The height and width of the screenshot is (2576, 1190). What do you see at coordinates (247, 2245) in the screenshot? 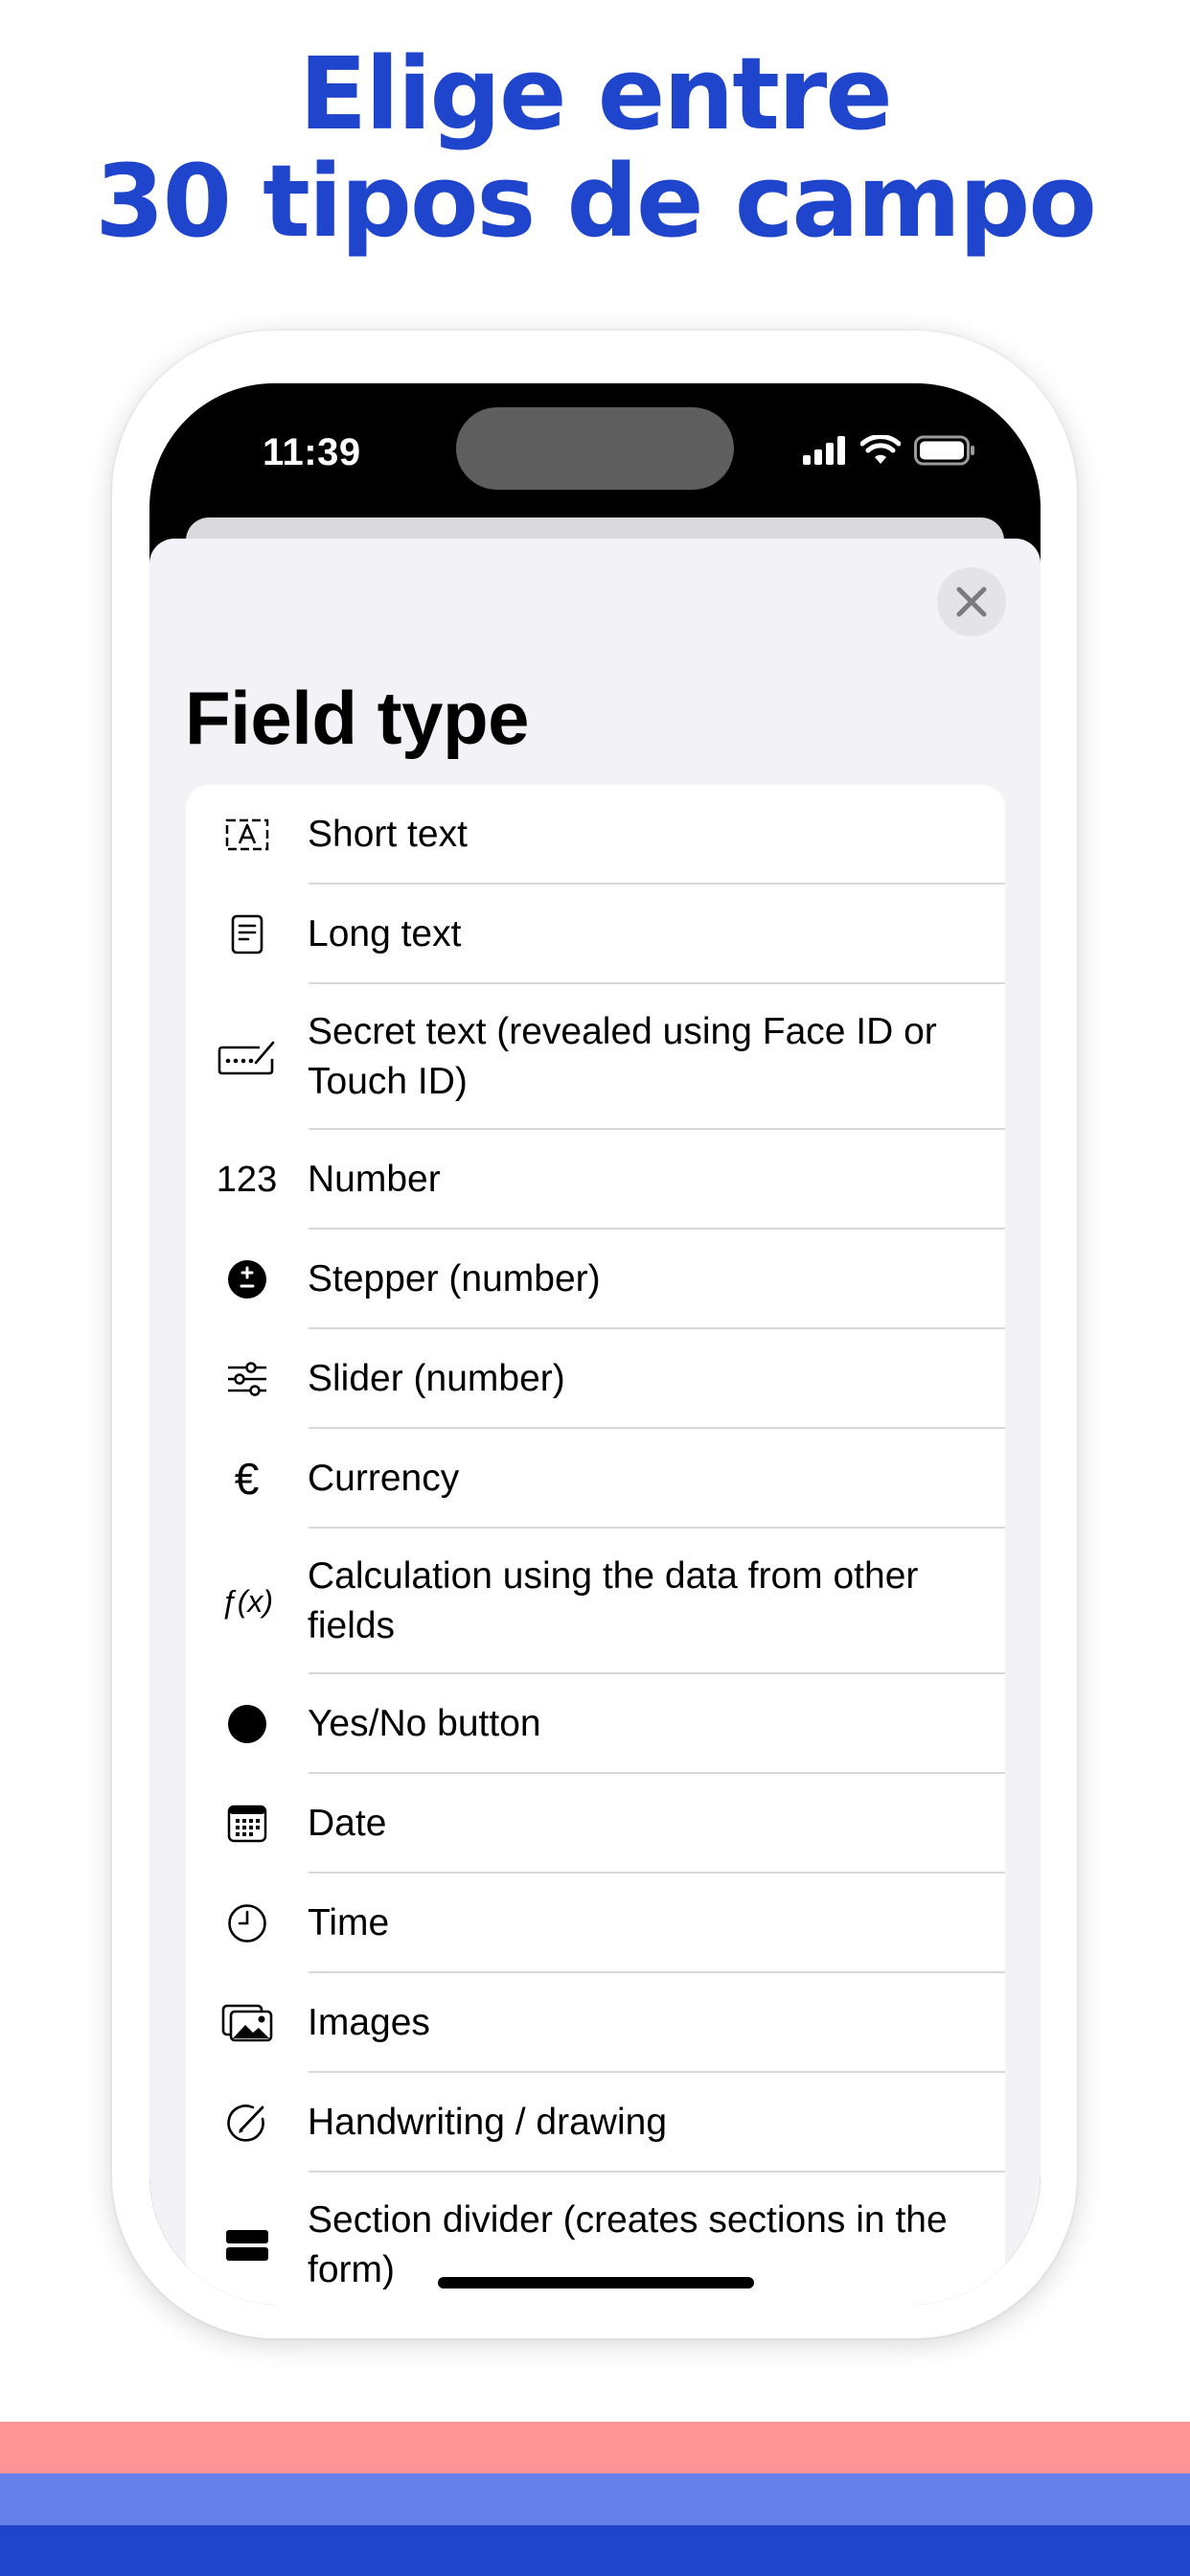
I see `section-divider-icon` at bounding box center [247, 2245].